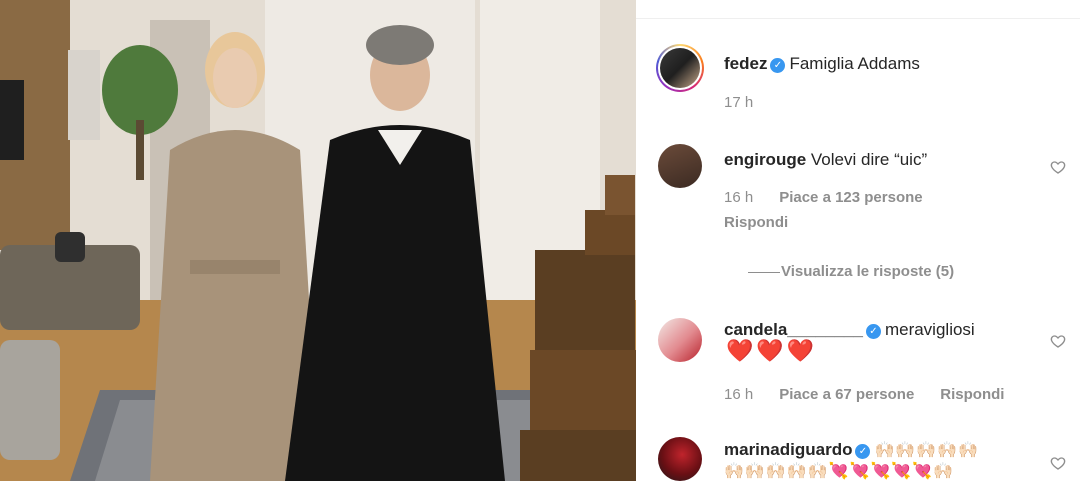 This screenshot has height=481, width=1080. Describe the element at coordinates (745, 63) in the screenshot. I see `author-username: fedez` at that location.